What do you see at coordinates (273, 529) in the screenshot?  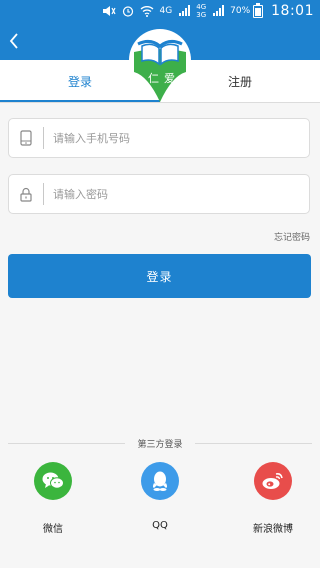 I see `weibo-label: 新浪微博` at bounding box center [273, 529].